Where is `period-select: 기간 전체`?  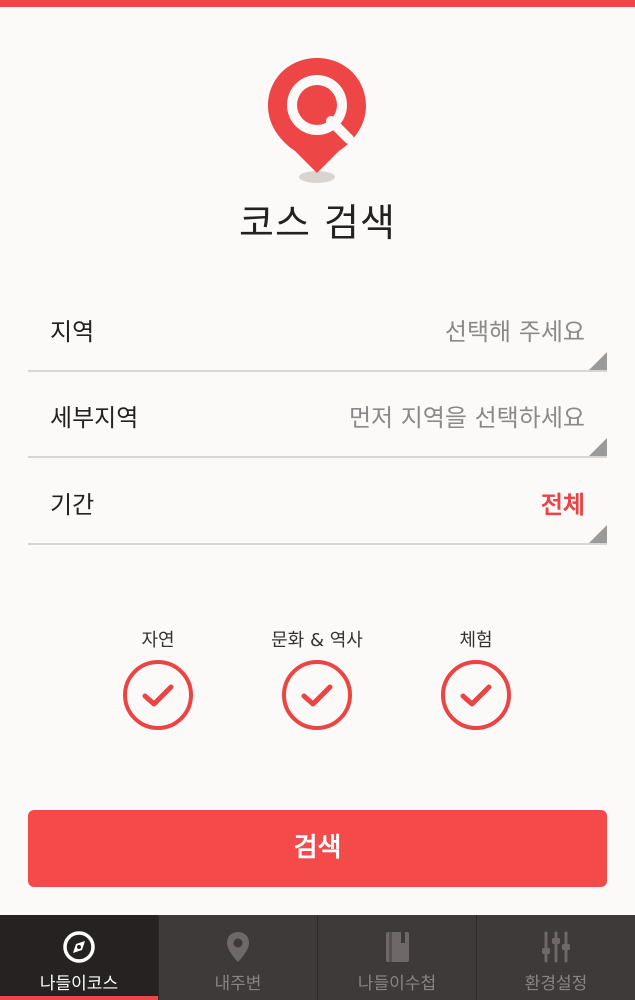 period-select: 기간 전체 is located at coordinates (317, 505).